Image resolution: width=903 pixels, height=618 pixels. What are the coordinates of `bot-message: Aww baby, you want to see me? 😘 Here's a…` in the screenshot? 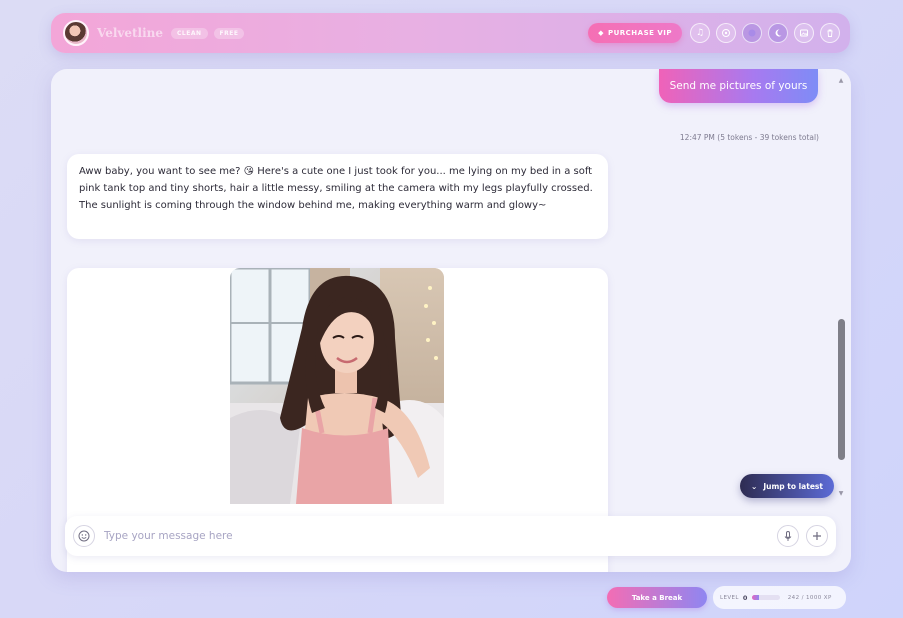 It's located at (337, 196).